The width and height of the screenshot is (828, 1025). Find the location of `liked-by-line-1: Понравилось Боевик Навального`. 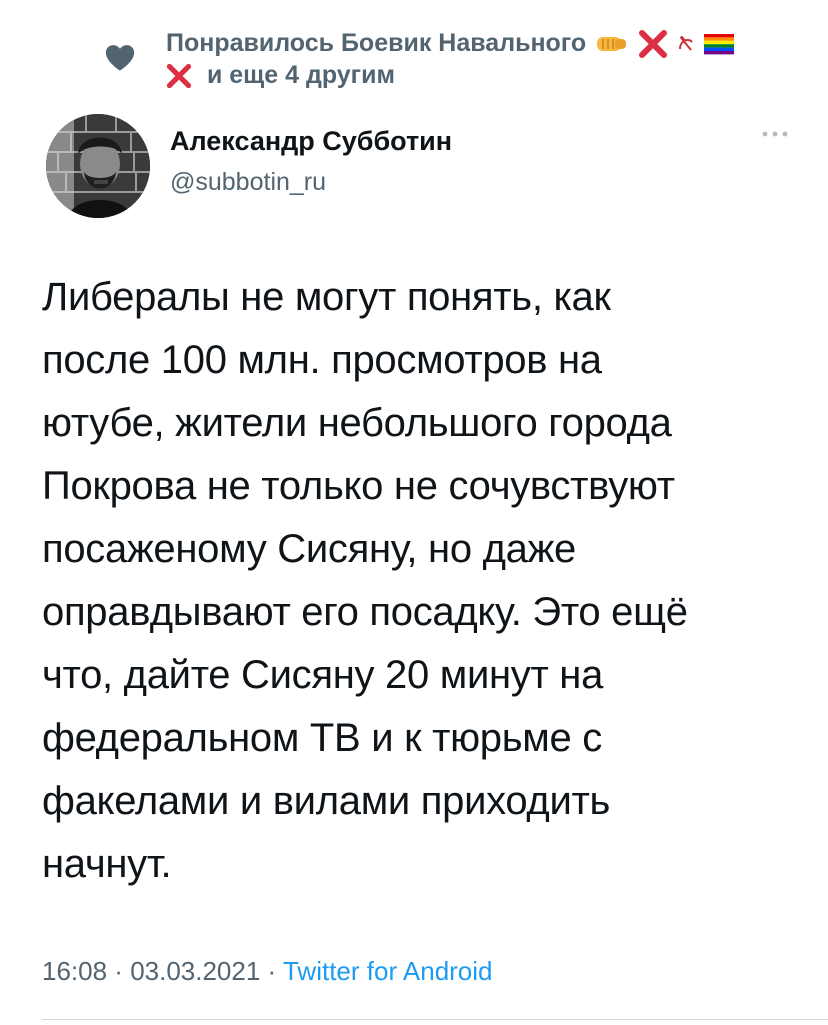

liked-by-line-1: Понравилось Боевик Навального is located at coordinates (450, 43).